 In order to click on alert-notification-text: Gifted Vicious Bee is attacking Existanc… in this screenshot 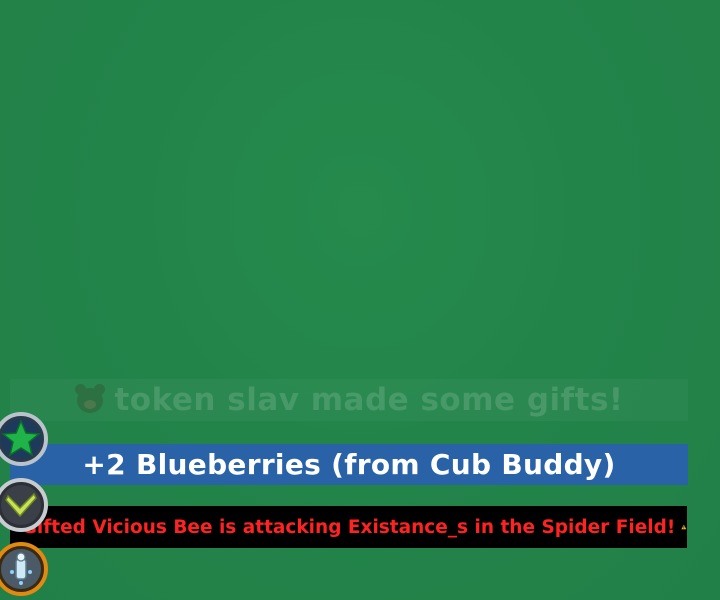, I will do `click(348, 527)`.